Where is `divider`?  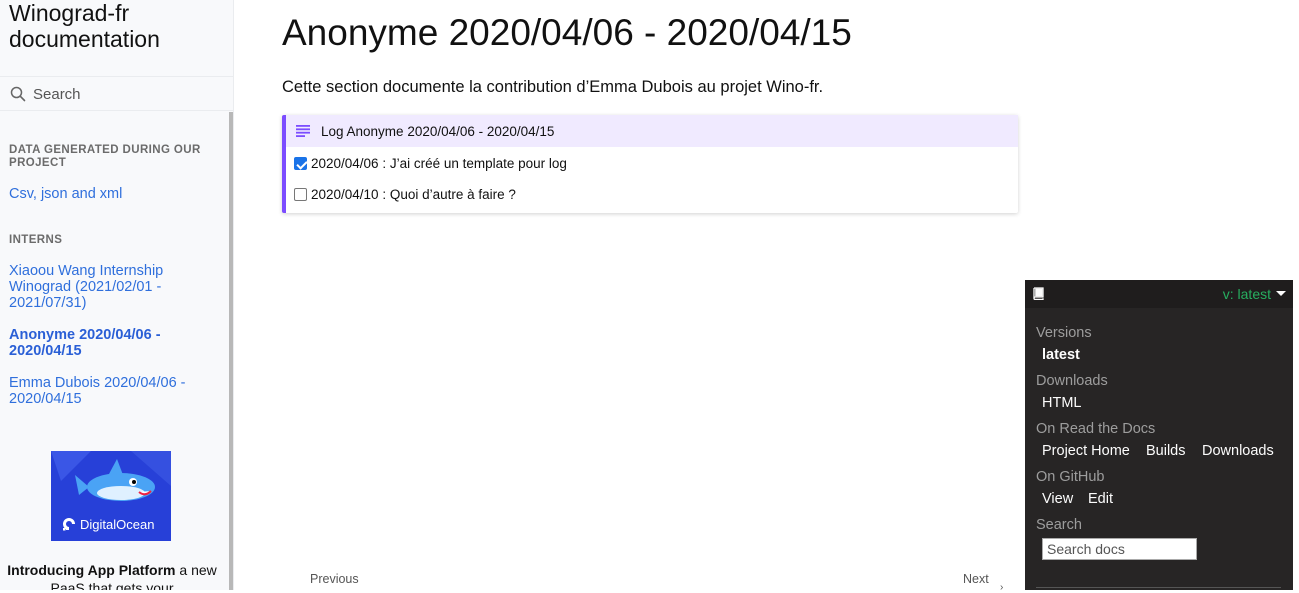 divider is located at coordinates (1158, 587).